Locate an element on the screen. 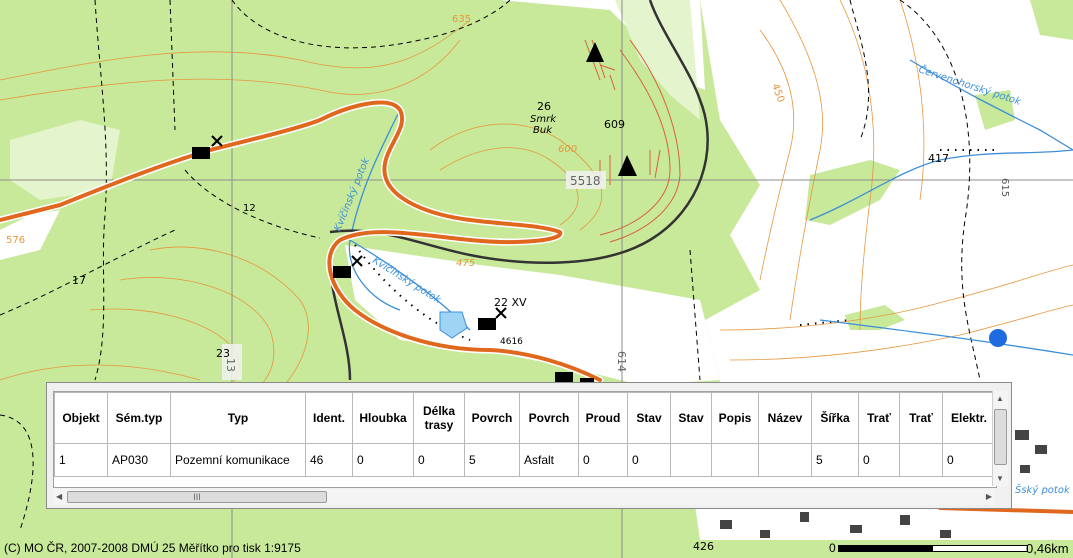 This screenshot has height=558, width=1073. scroll-right-icon: ▶ is located at coordinates (989, 496).